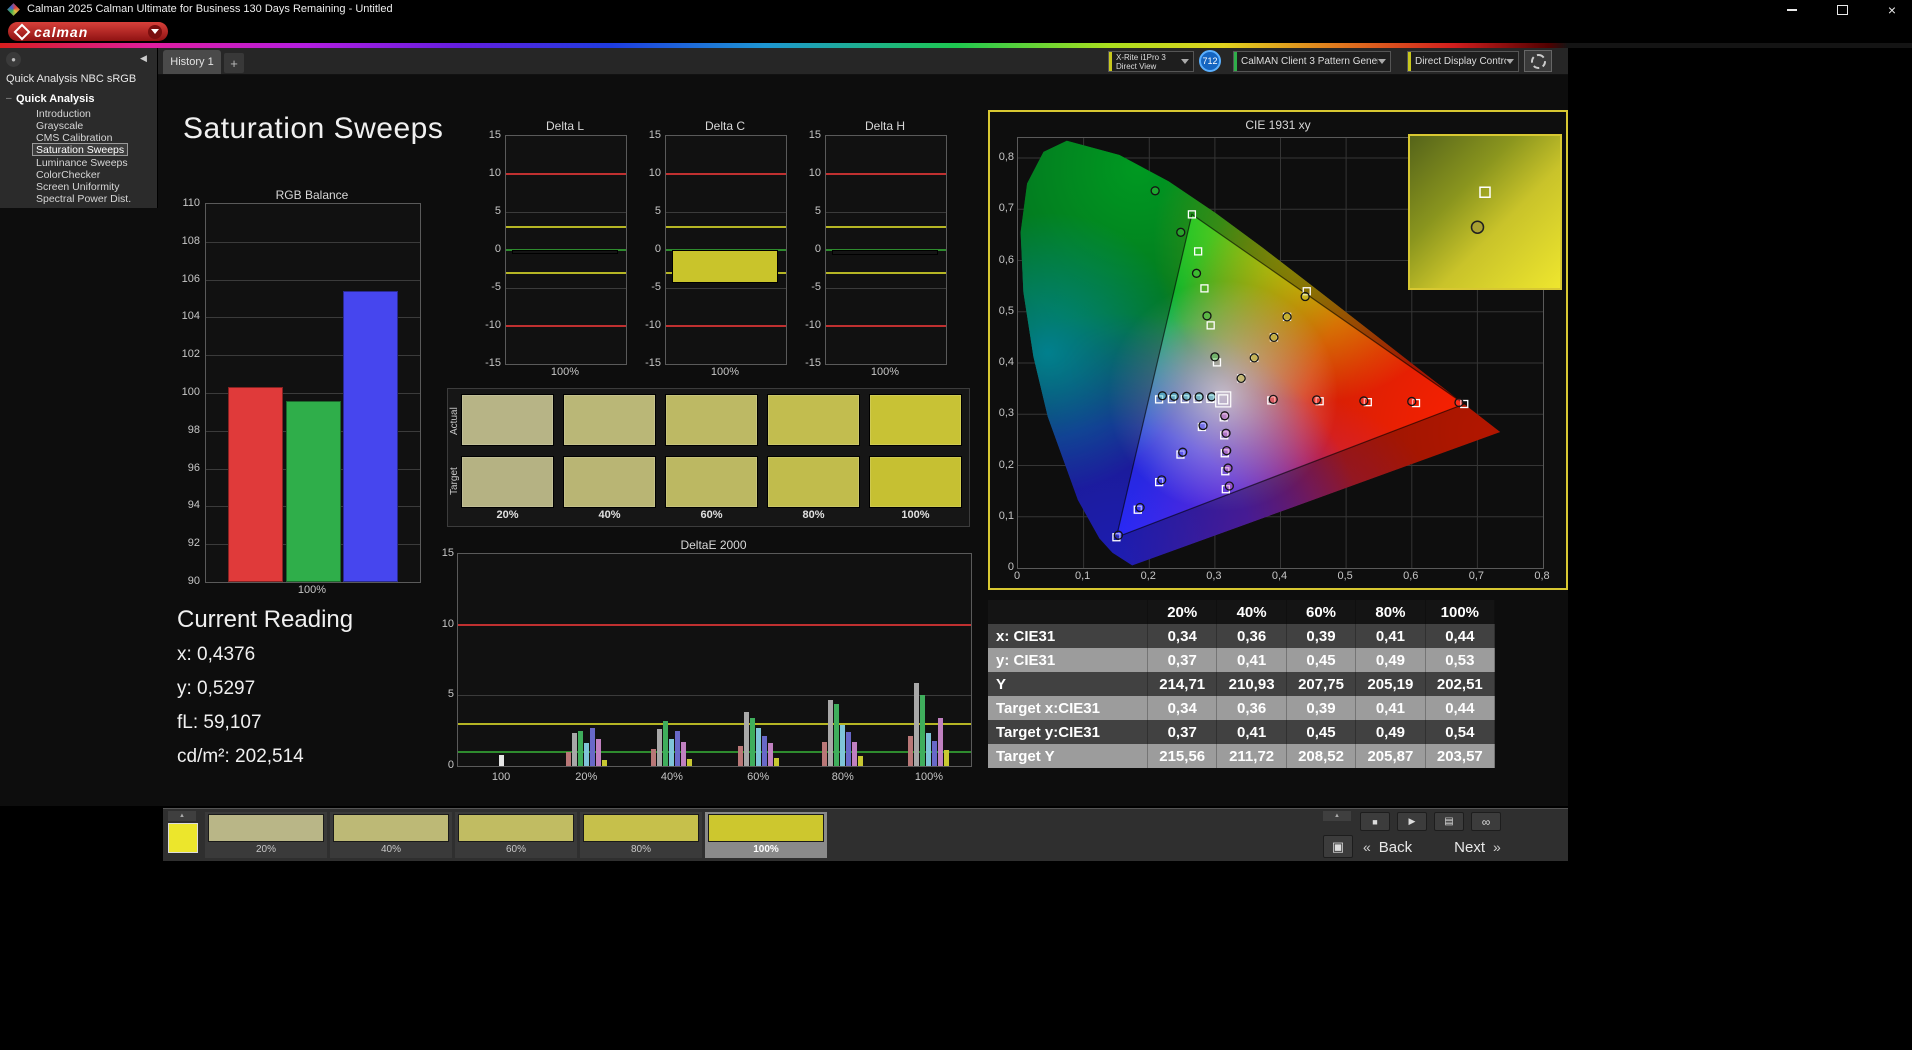 This screenshot has width=1912, height=1050. What do you see at coordinates (265, 619) in the screenshot?
I see `current-reading-heading: Current Reading` at bounding box center [265, 619].